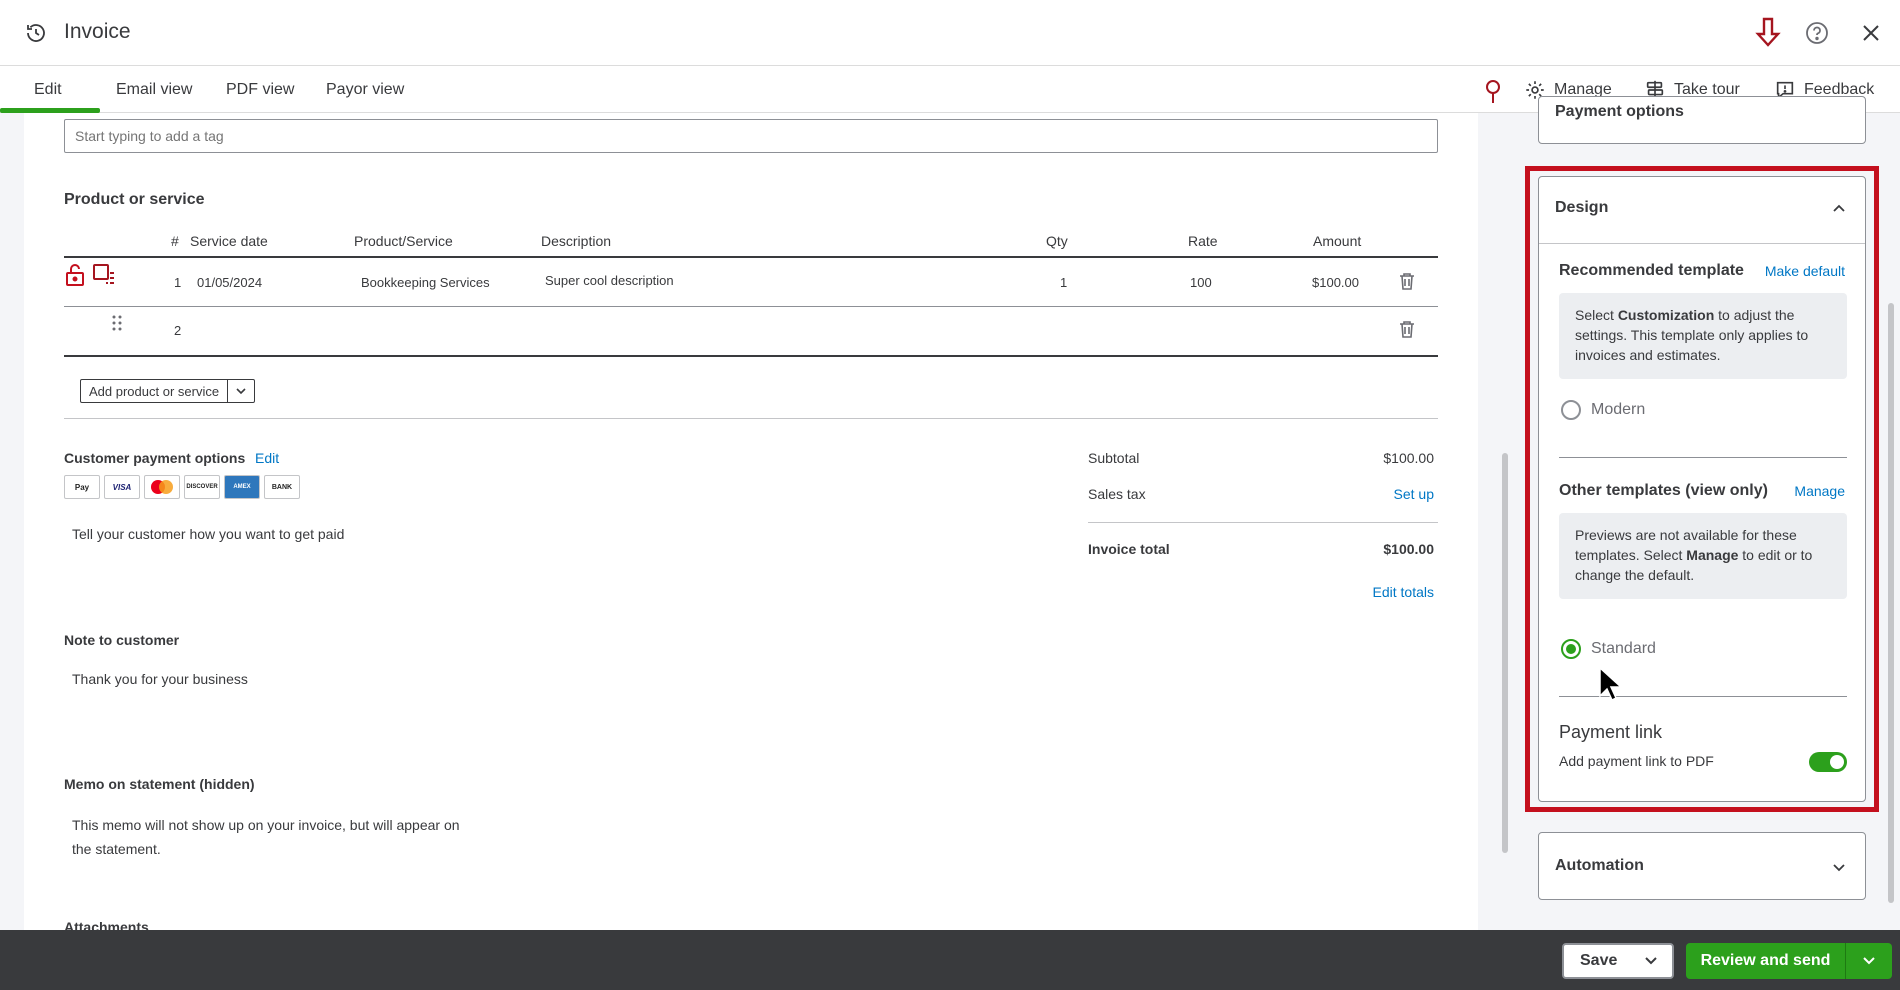 This screenshot has height=990, width=1900. I want to click on download-arrow-icon, so click(1768, 32).